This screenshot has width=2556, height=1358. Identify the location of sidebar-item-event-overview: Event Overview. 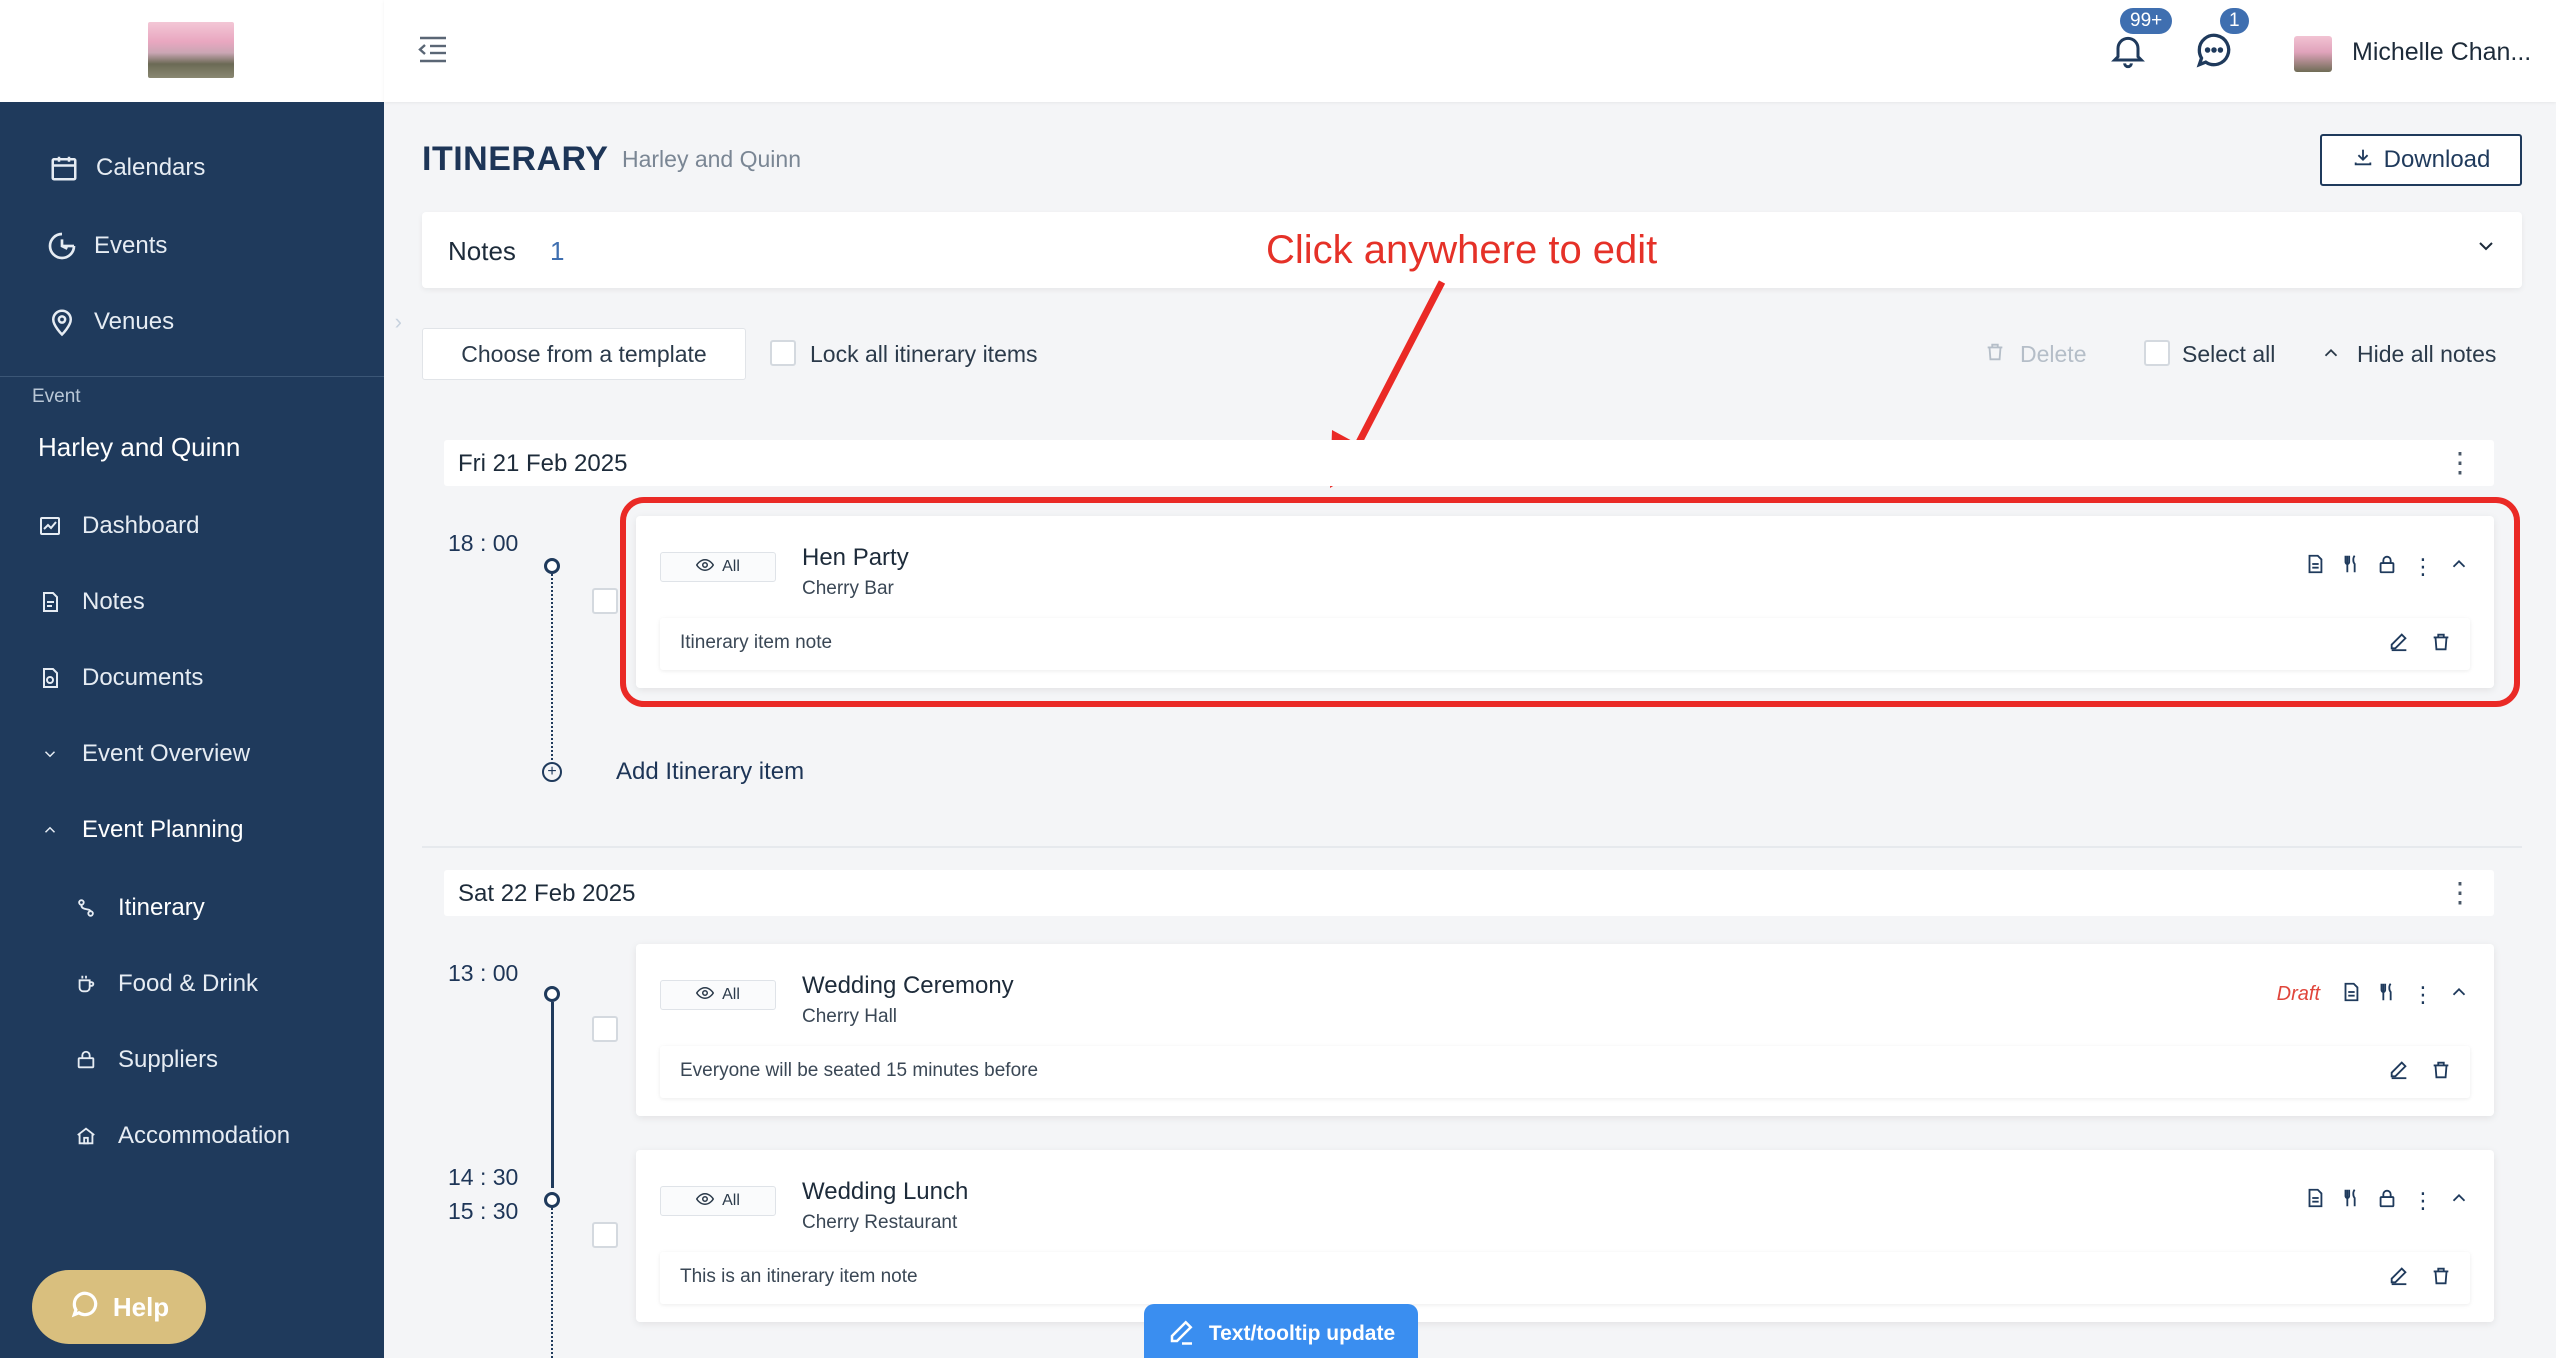
(226, 754).